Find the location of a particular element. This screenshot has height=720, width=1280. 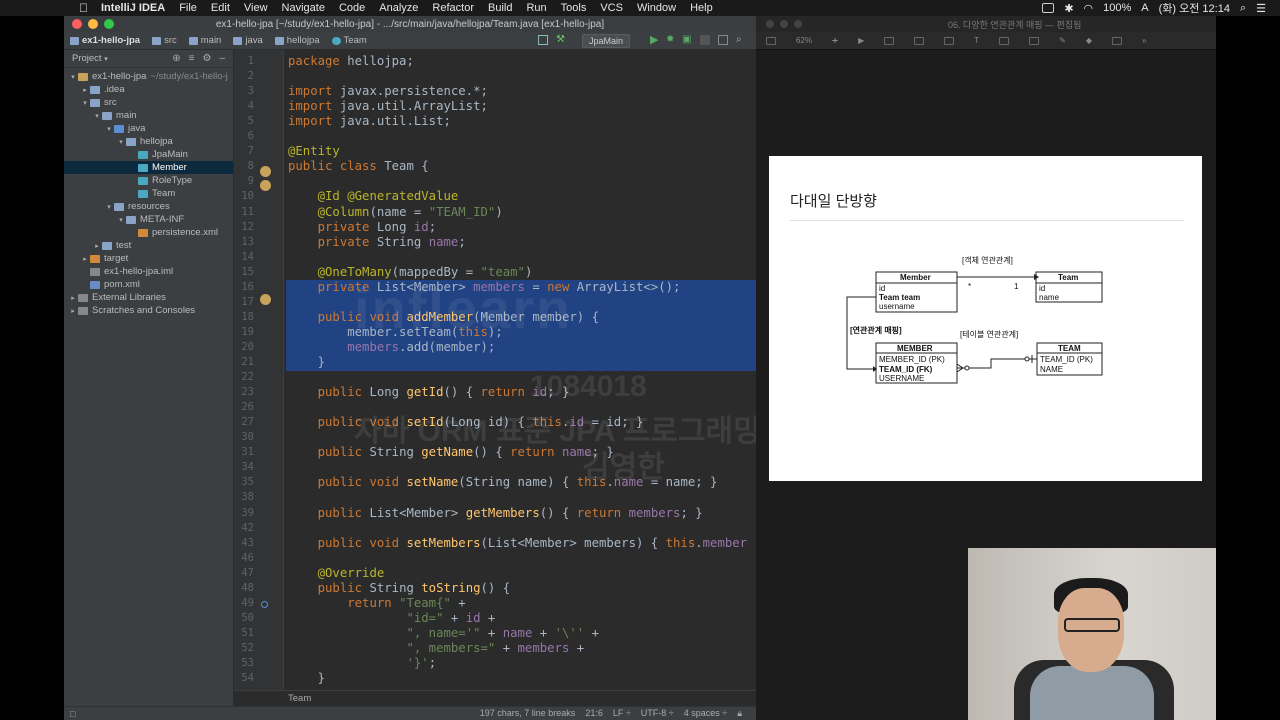

hide-icon: – is located at coordinates (222, 58).